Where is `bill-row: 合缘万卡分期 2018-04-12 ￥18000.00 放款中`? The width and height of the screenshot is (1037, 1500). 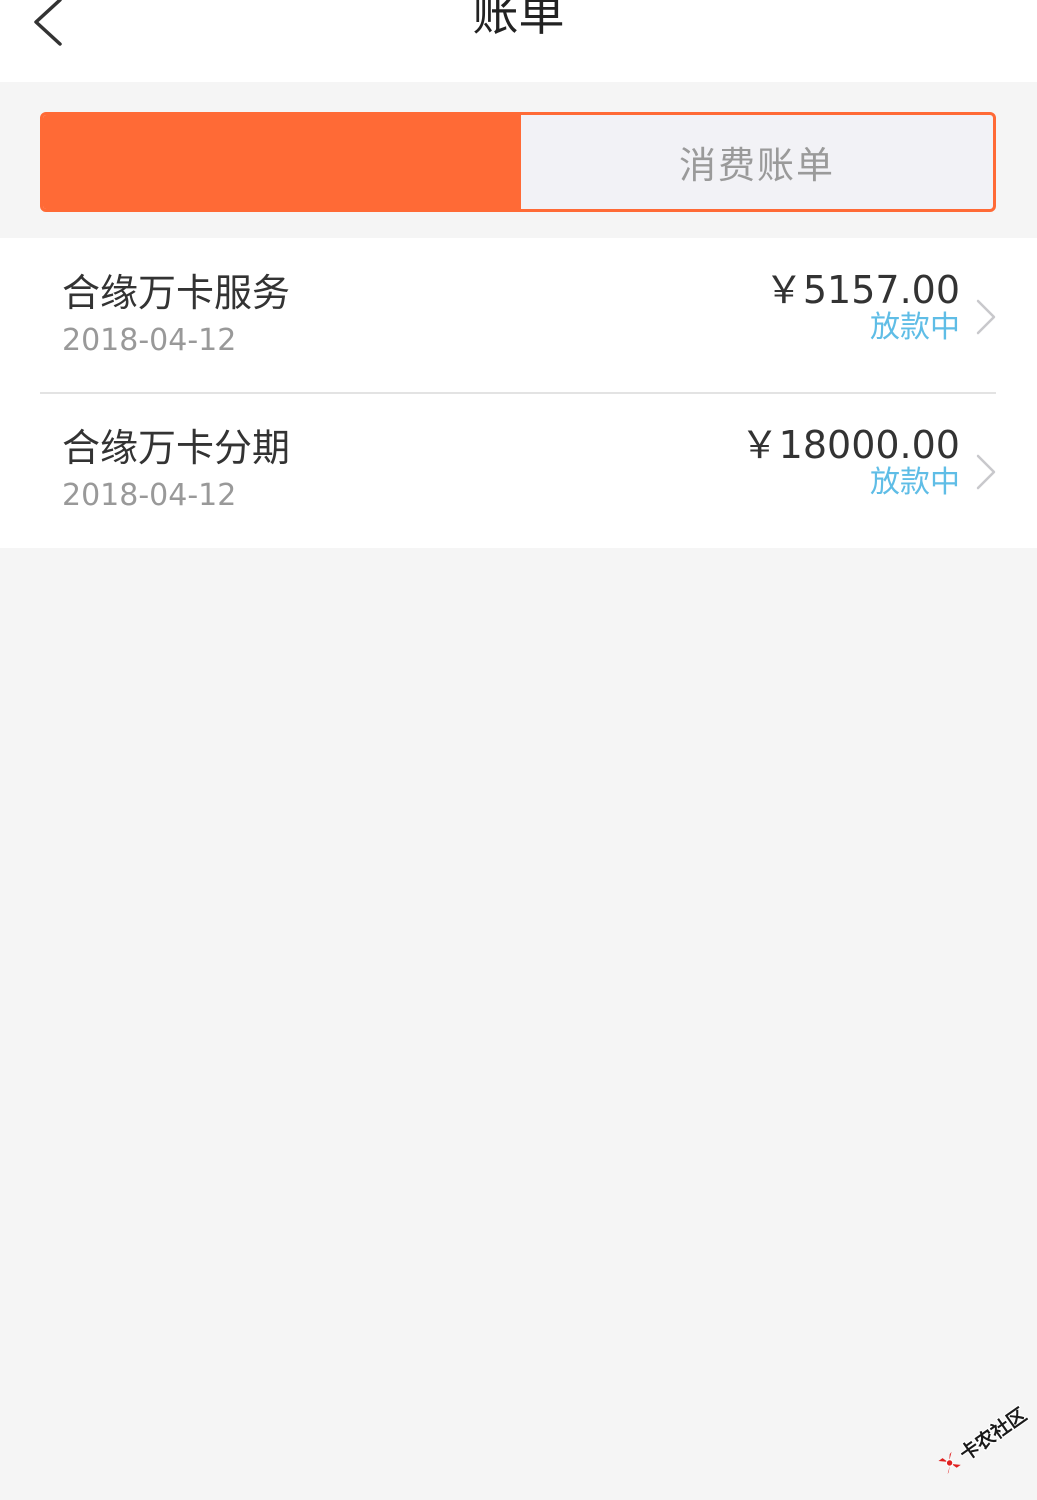 bill-row: 合缘万卡分期 2018-04-12 ￥18000.00 放款中 is located at coordinates (518, 470).